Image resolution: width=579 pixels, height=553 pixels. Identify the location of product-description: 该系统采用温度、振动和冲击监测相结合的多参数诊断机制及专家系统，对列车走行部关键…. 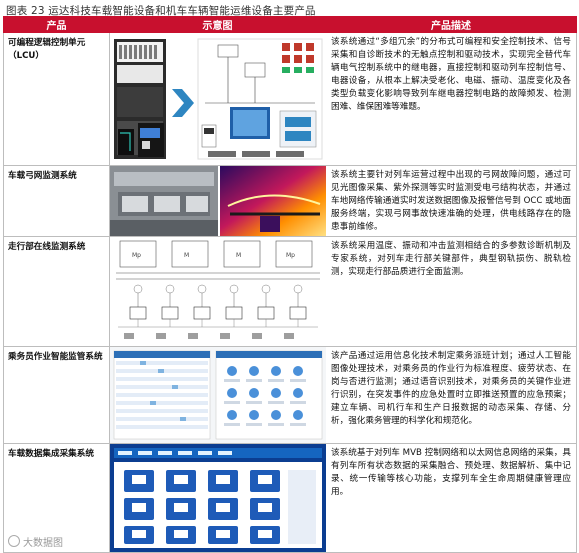
(451, 291).